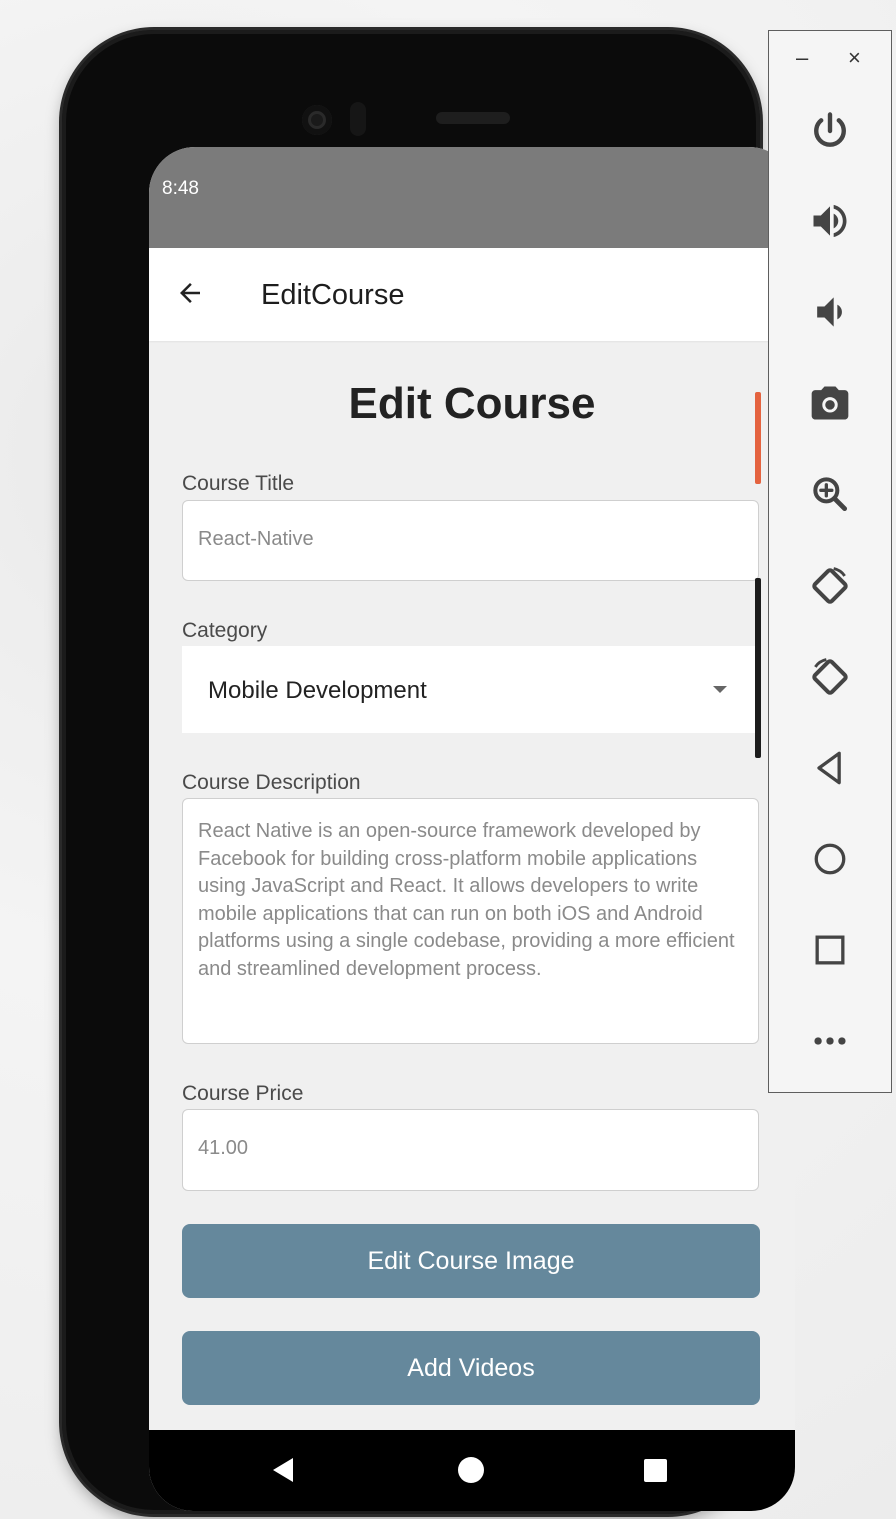 Image resolution: width=896 pixels, height=1519 pixels. I want to click on price-input: 41.00, so click(470, 1150).